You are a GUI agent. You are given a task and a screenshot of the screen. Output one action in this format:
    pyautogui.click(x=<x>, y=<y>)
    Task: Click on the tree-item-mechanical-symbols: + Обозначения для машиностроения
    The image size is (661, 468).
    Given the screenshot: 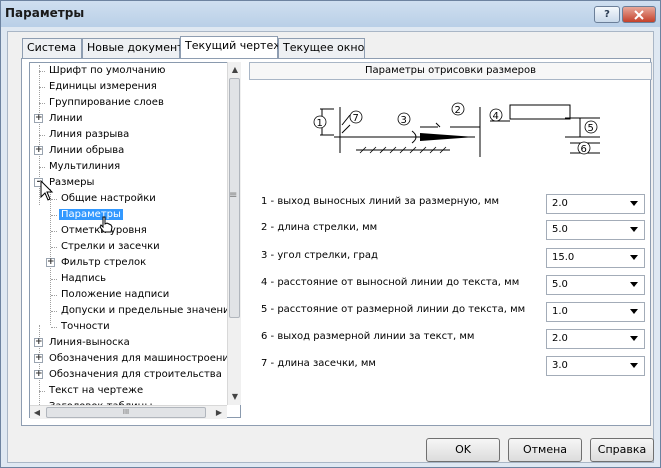 What is the action you would take?
    pyautogui.click(x=135, y=359)
    